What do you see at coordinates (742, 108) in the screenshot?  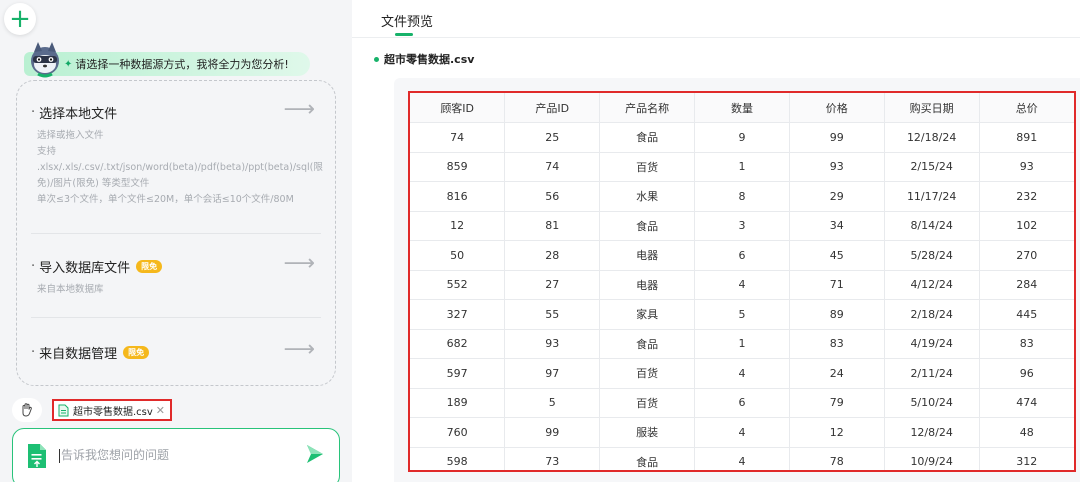 I see `column-header: 数量` at bounding box center [742, 108].